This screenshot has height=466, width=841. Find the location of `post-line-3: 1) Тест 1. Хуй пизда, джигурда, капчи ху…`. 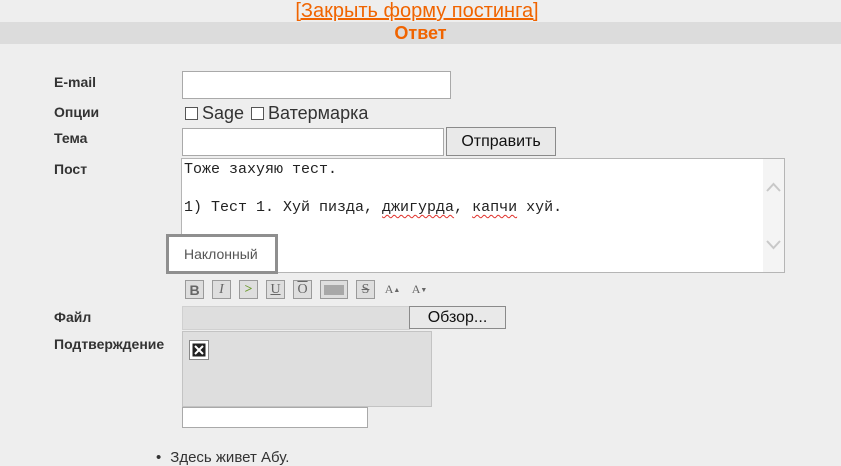

post-line-3: 1) Тест 1. Хуй пизда, джигурда, капчи ху… is located at coordinates (373, 207).